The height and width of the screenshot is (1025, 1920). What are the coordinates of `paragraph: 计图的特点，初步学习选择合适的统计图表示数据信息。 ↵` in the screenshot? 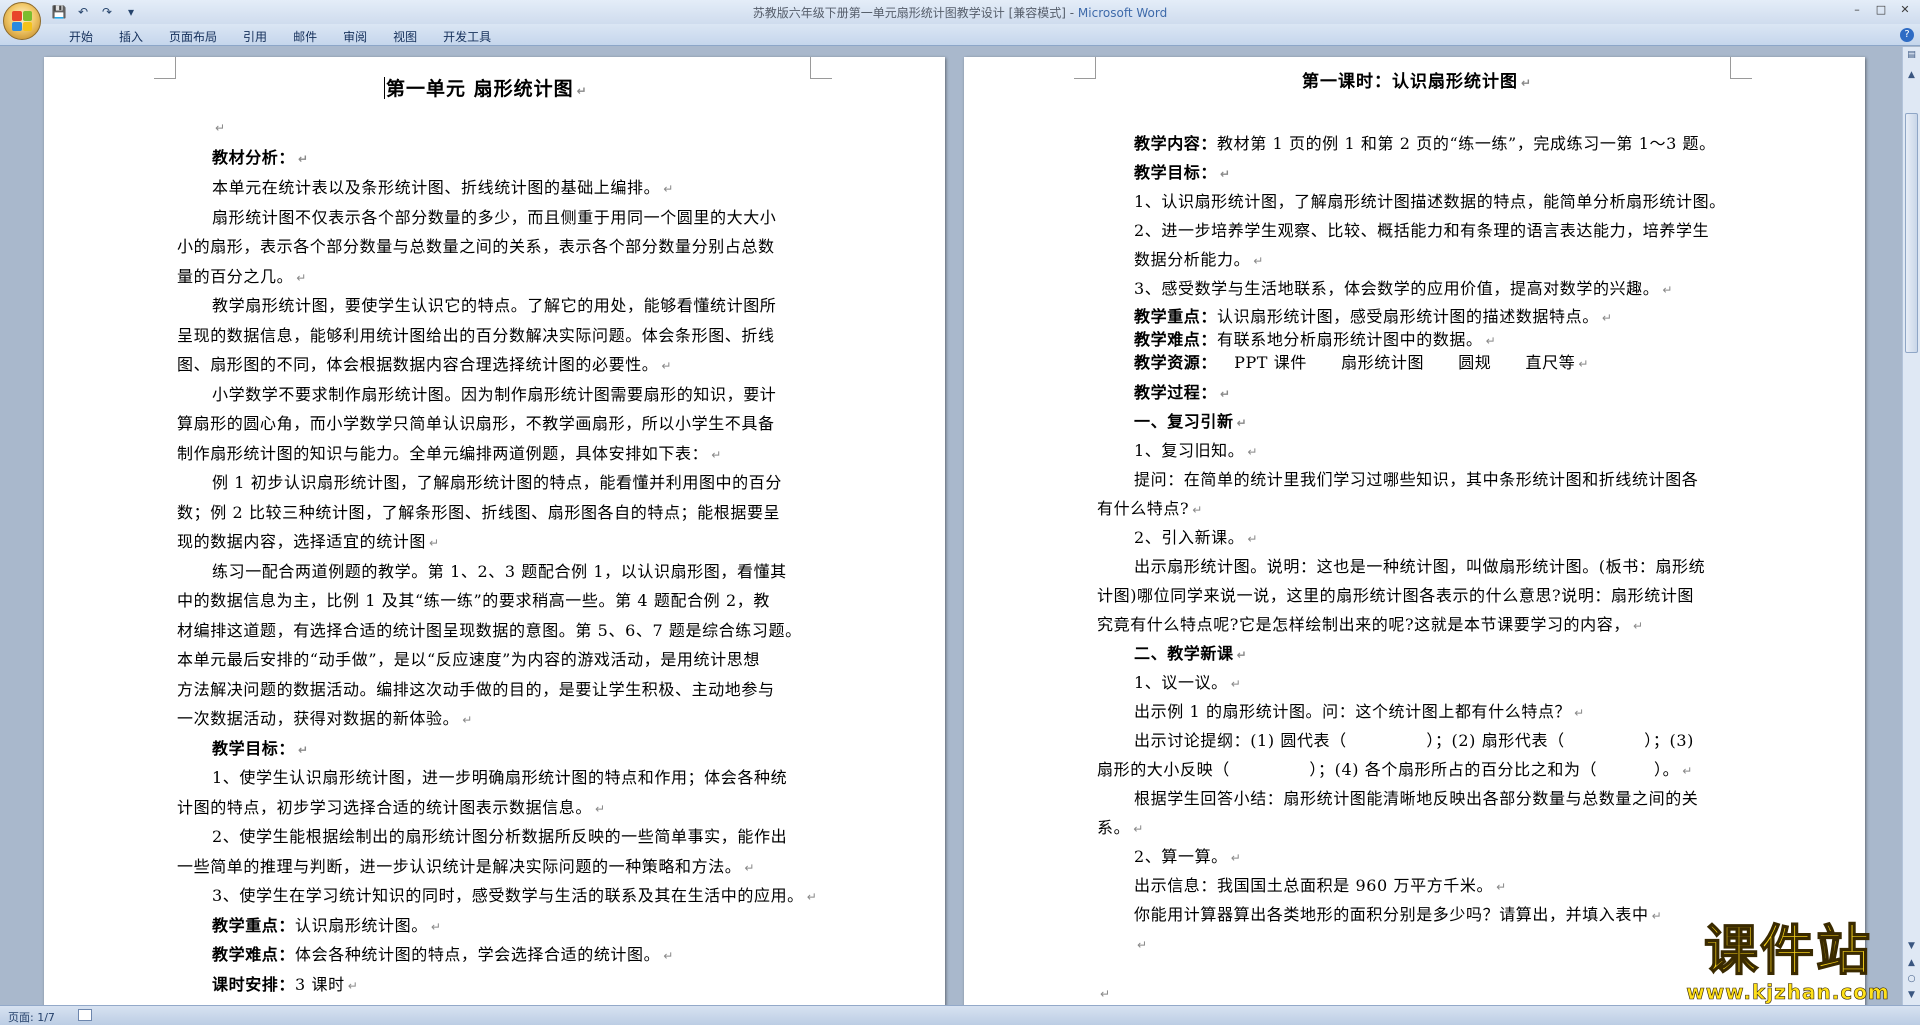 It's located at (391, 807).